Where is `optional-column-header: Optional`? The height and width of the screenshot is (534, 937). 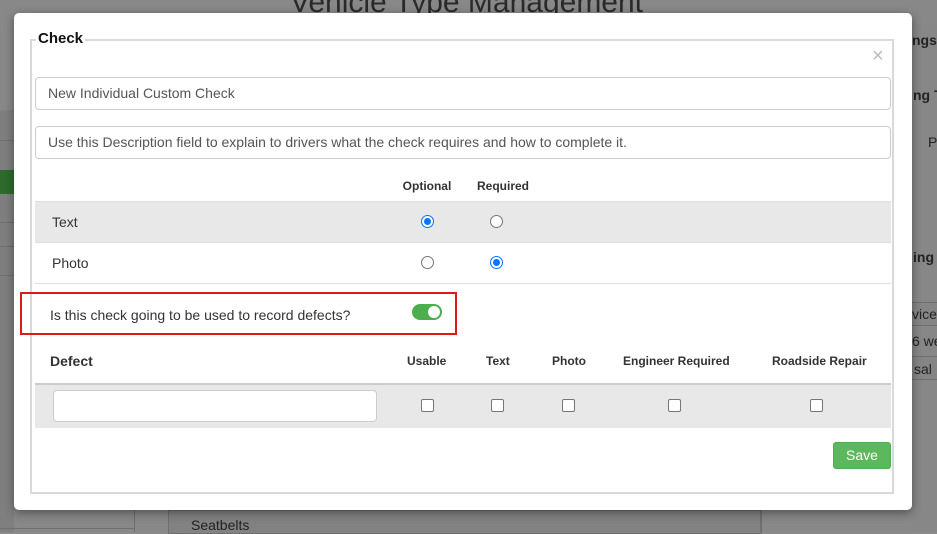
optional-column-header: Optional is located at coordinates (427, 186).